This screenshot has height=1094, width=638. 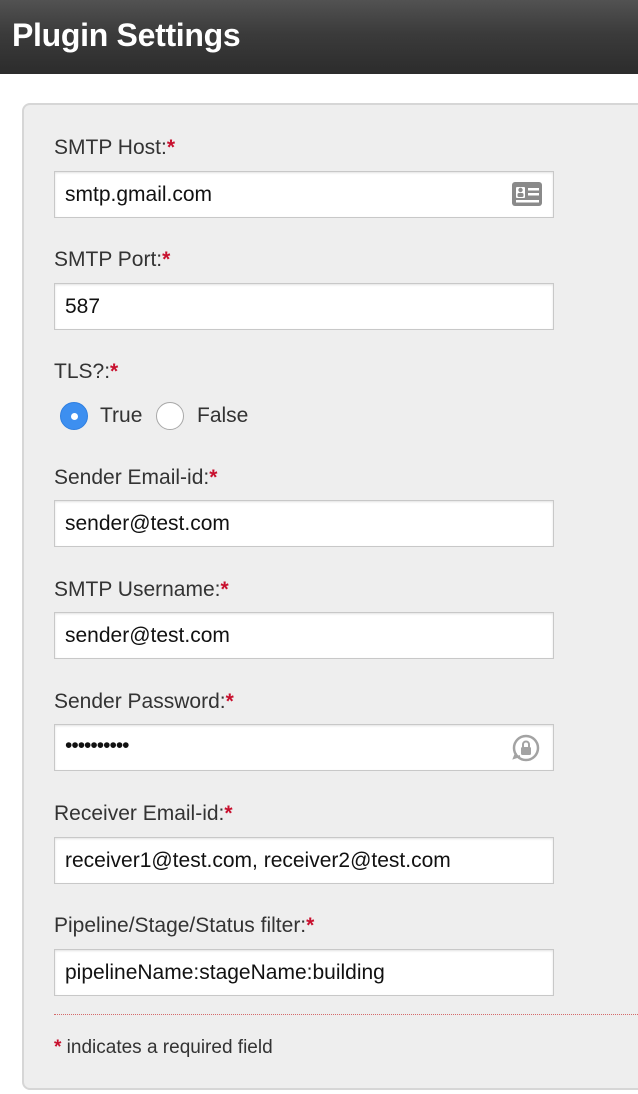 What do you see at coordinates (147, 635) in the screenshot?
I see `smtp-username-value: sender@test.com` at bounding box center [147, 635].